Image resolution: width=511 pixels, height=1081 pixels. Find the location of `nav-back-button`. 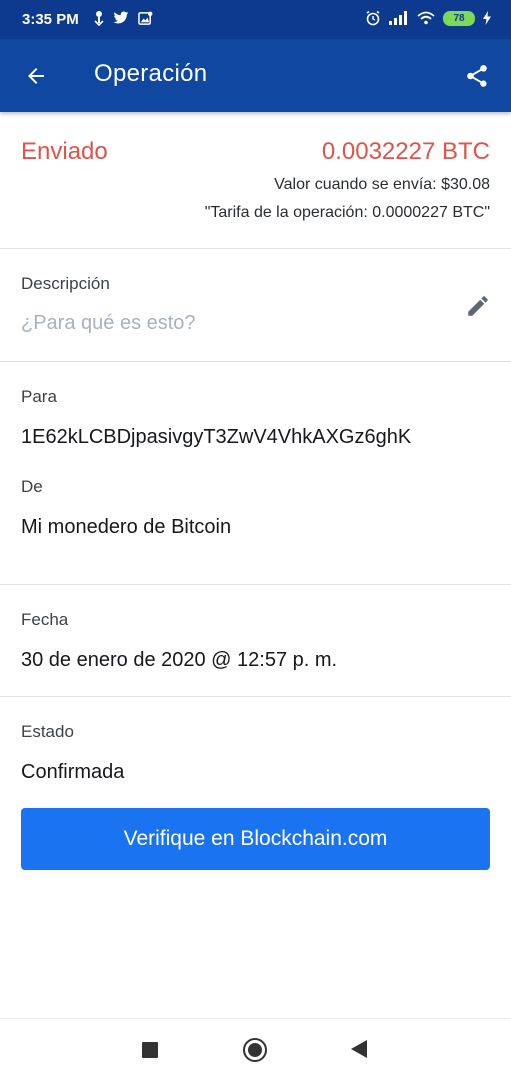

nav-back-button is located at coordinates (359, 1049).